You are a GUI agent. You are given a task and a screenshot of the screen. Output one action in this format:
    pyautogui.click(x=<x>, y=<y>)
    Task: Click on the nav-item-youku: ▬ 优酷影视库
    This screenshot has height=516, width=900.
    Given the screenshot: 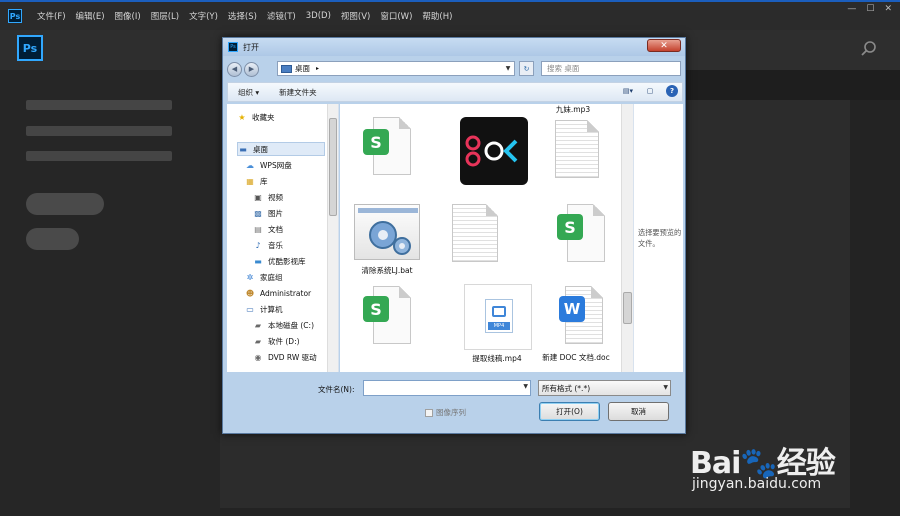 What is the action you would take?
    pyautogui.click(x=279, y=261)
    